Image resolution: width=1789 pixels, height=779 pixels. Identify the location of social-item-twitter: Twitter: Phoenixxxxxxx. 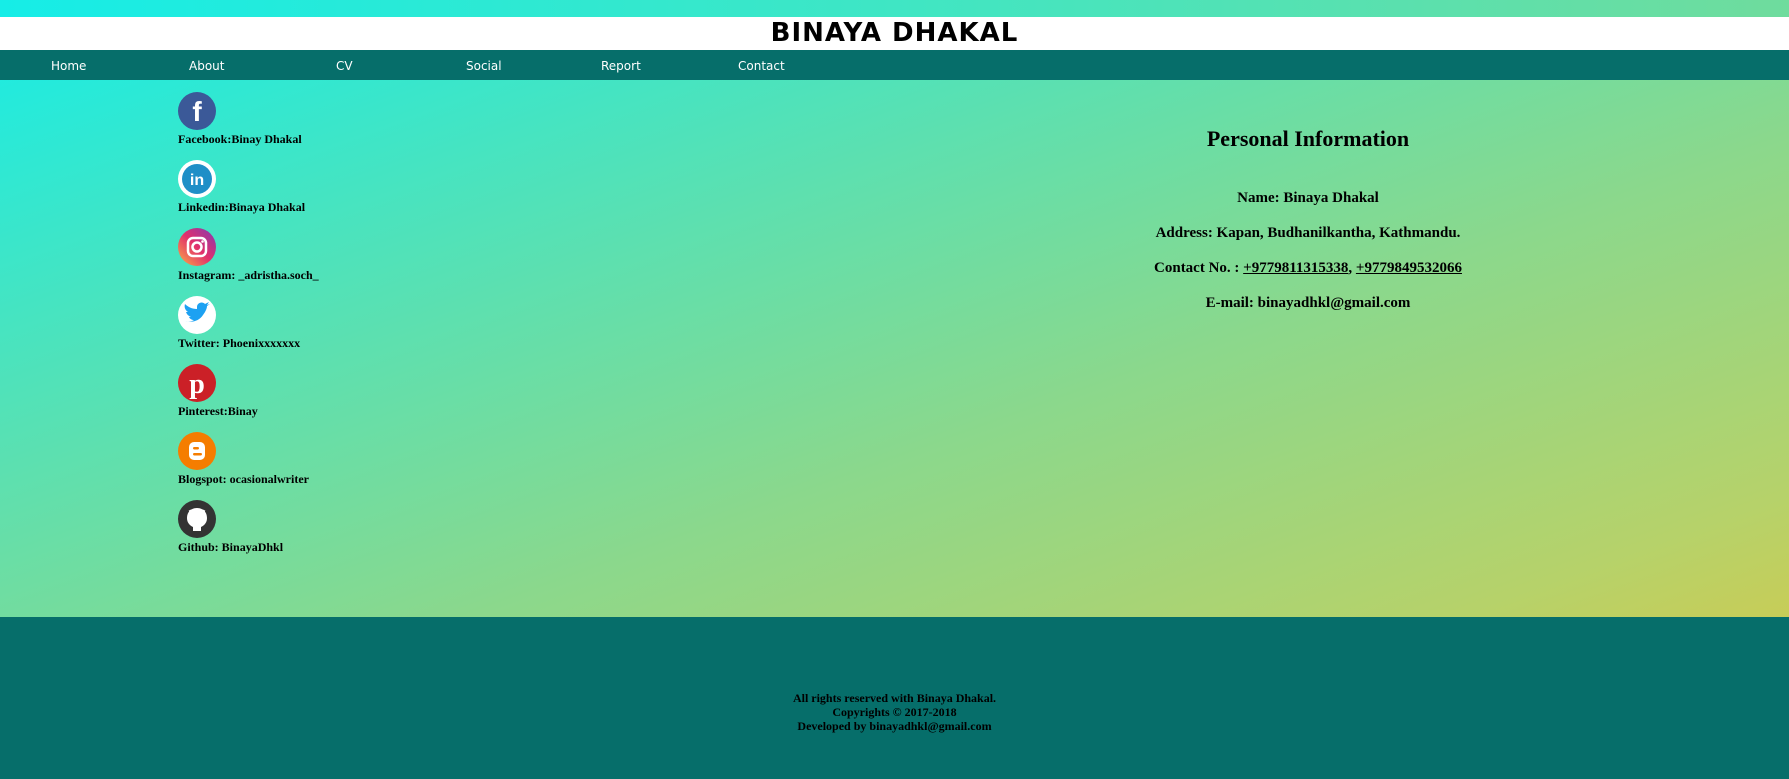
(248, 330).